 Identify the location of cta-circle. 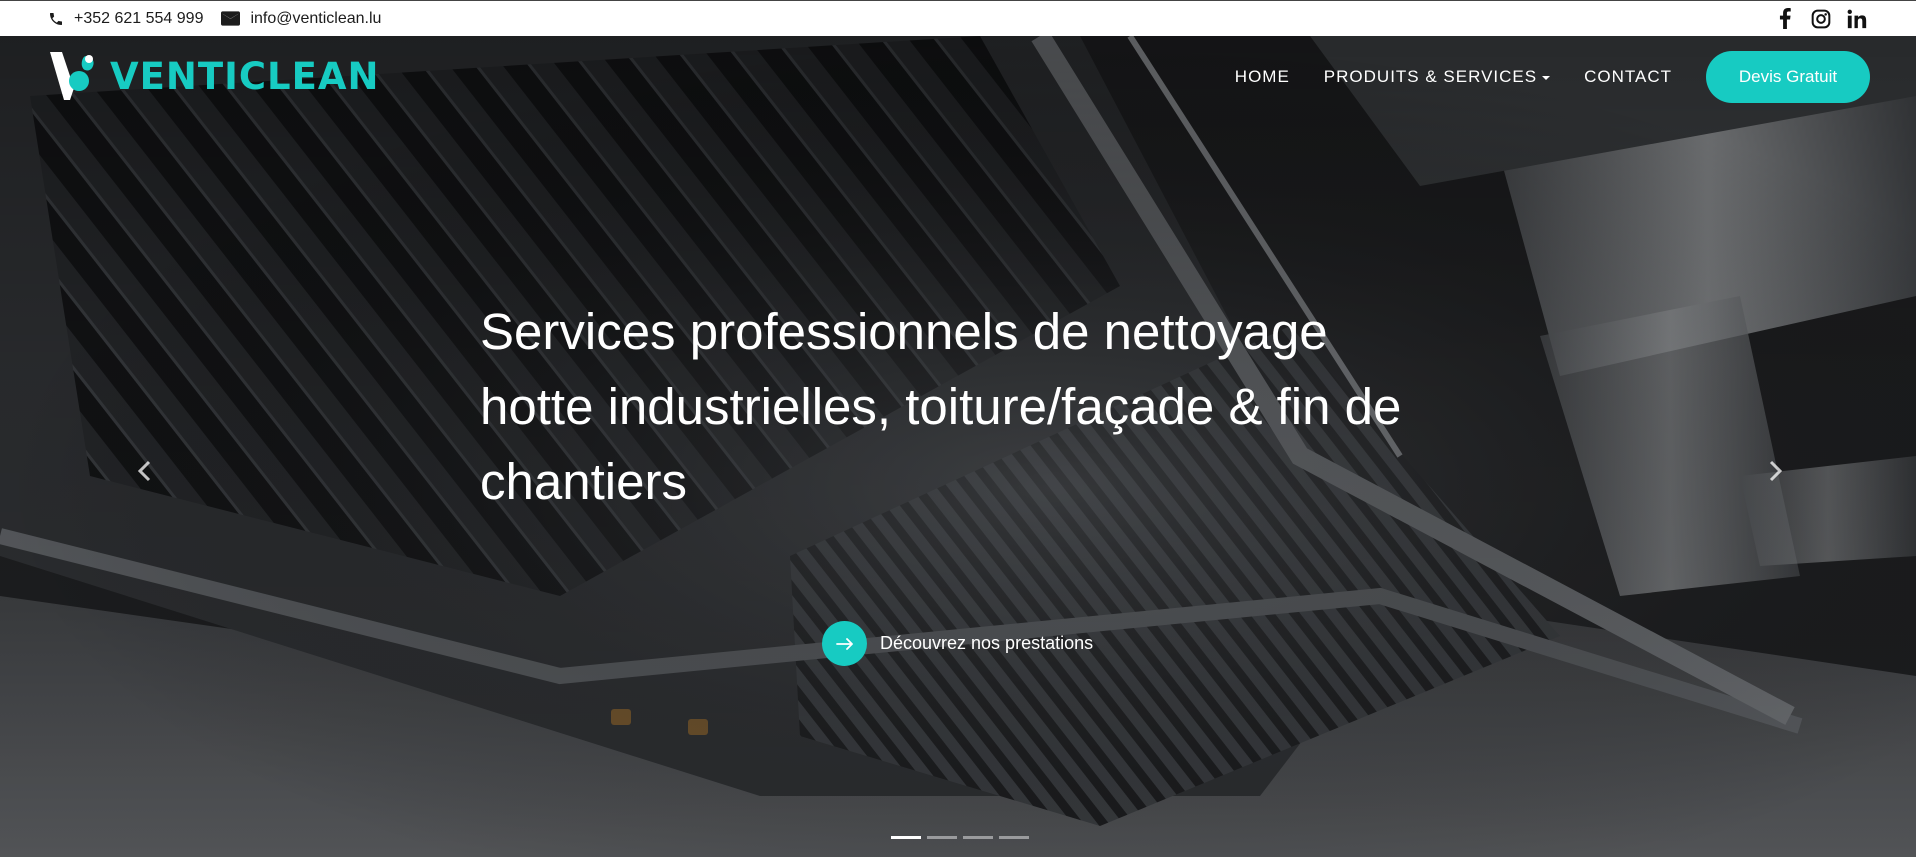
(844, 643).